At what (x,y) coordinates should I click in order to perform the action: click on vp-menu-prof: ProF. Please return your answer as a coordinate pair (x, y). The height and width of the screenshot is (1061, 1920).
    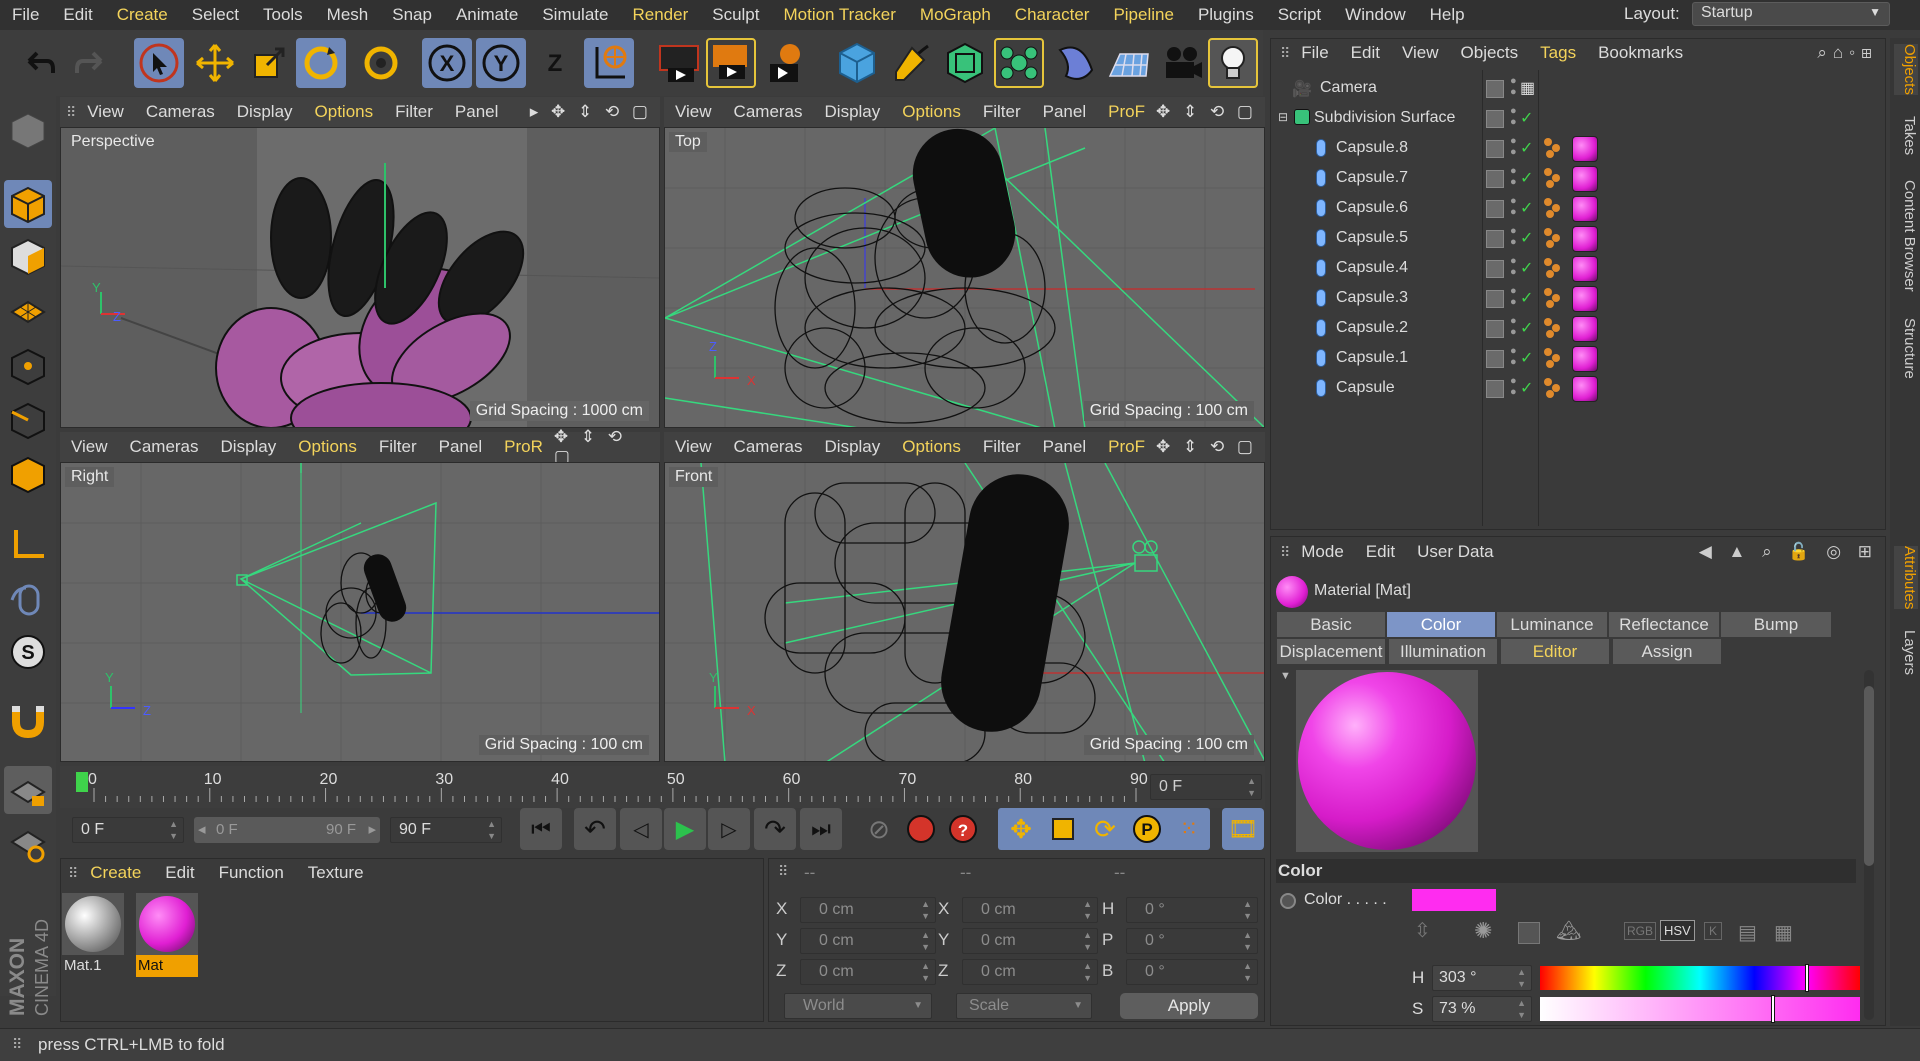
    Looking at the image, I should click on (1126, 447).